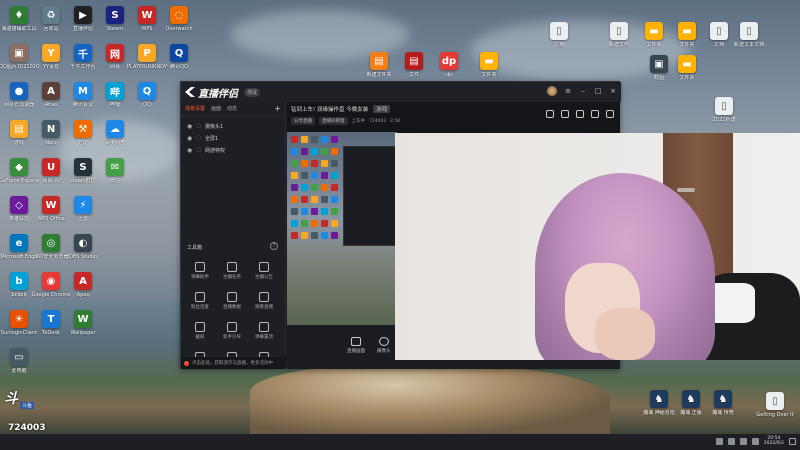  Describe the element at coordinates (743, 441) in the screenshot. I see `volume-icon` at that location.